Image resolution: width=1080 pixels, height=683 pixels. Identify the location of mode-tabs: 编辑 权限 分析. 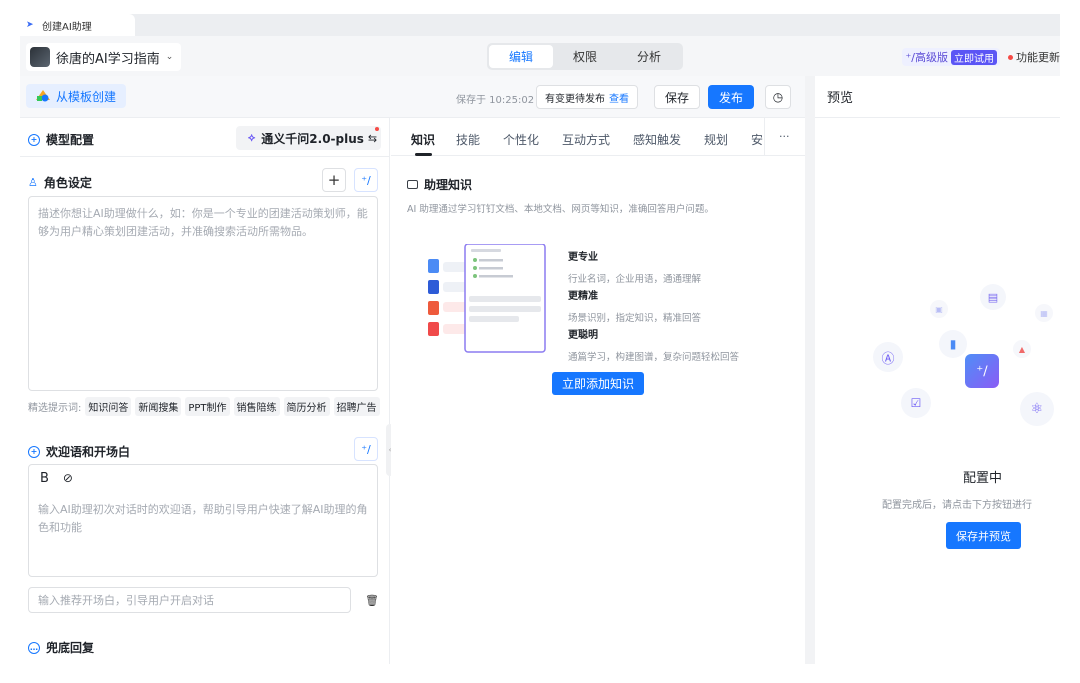
(585, 56).